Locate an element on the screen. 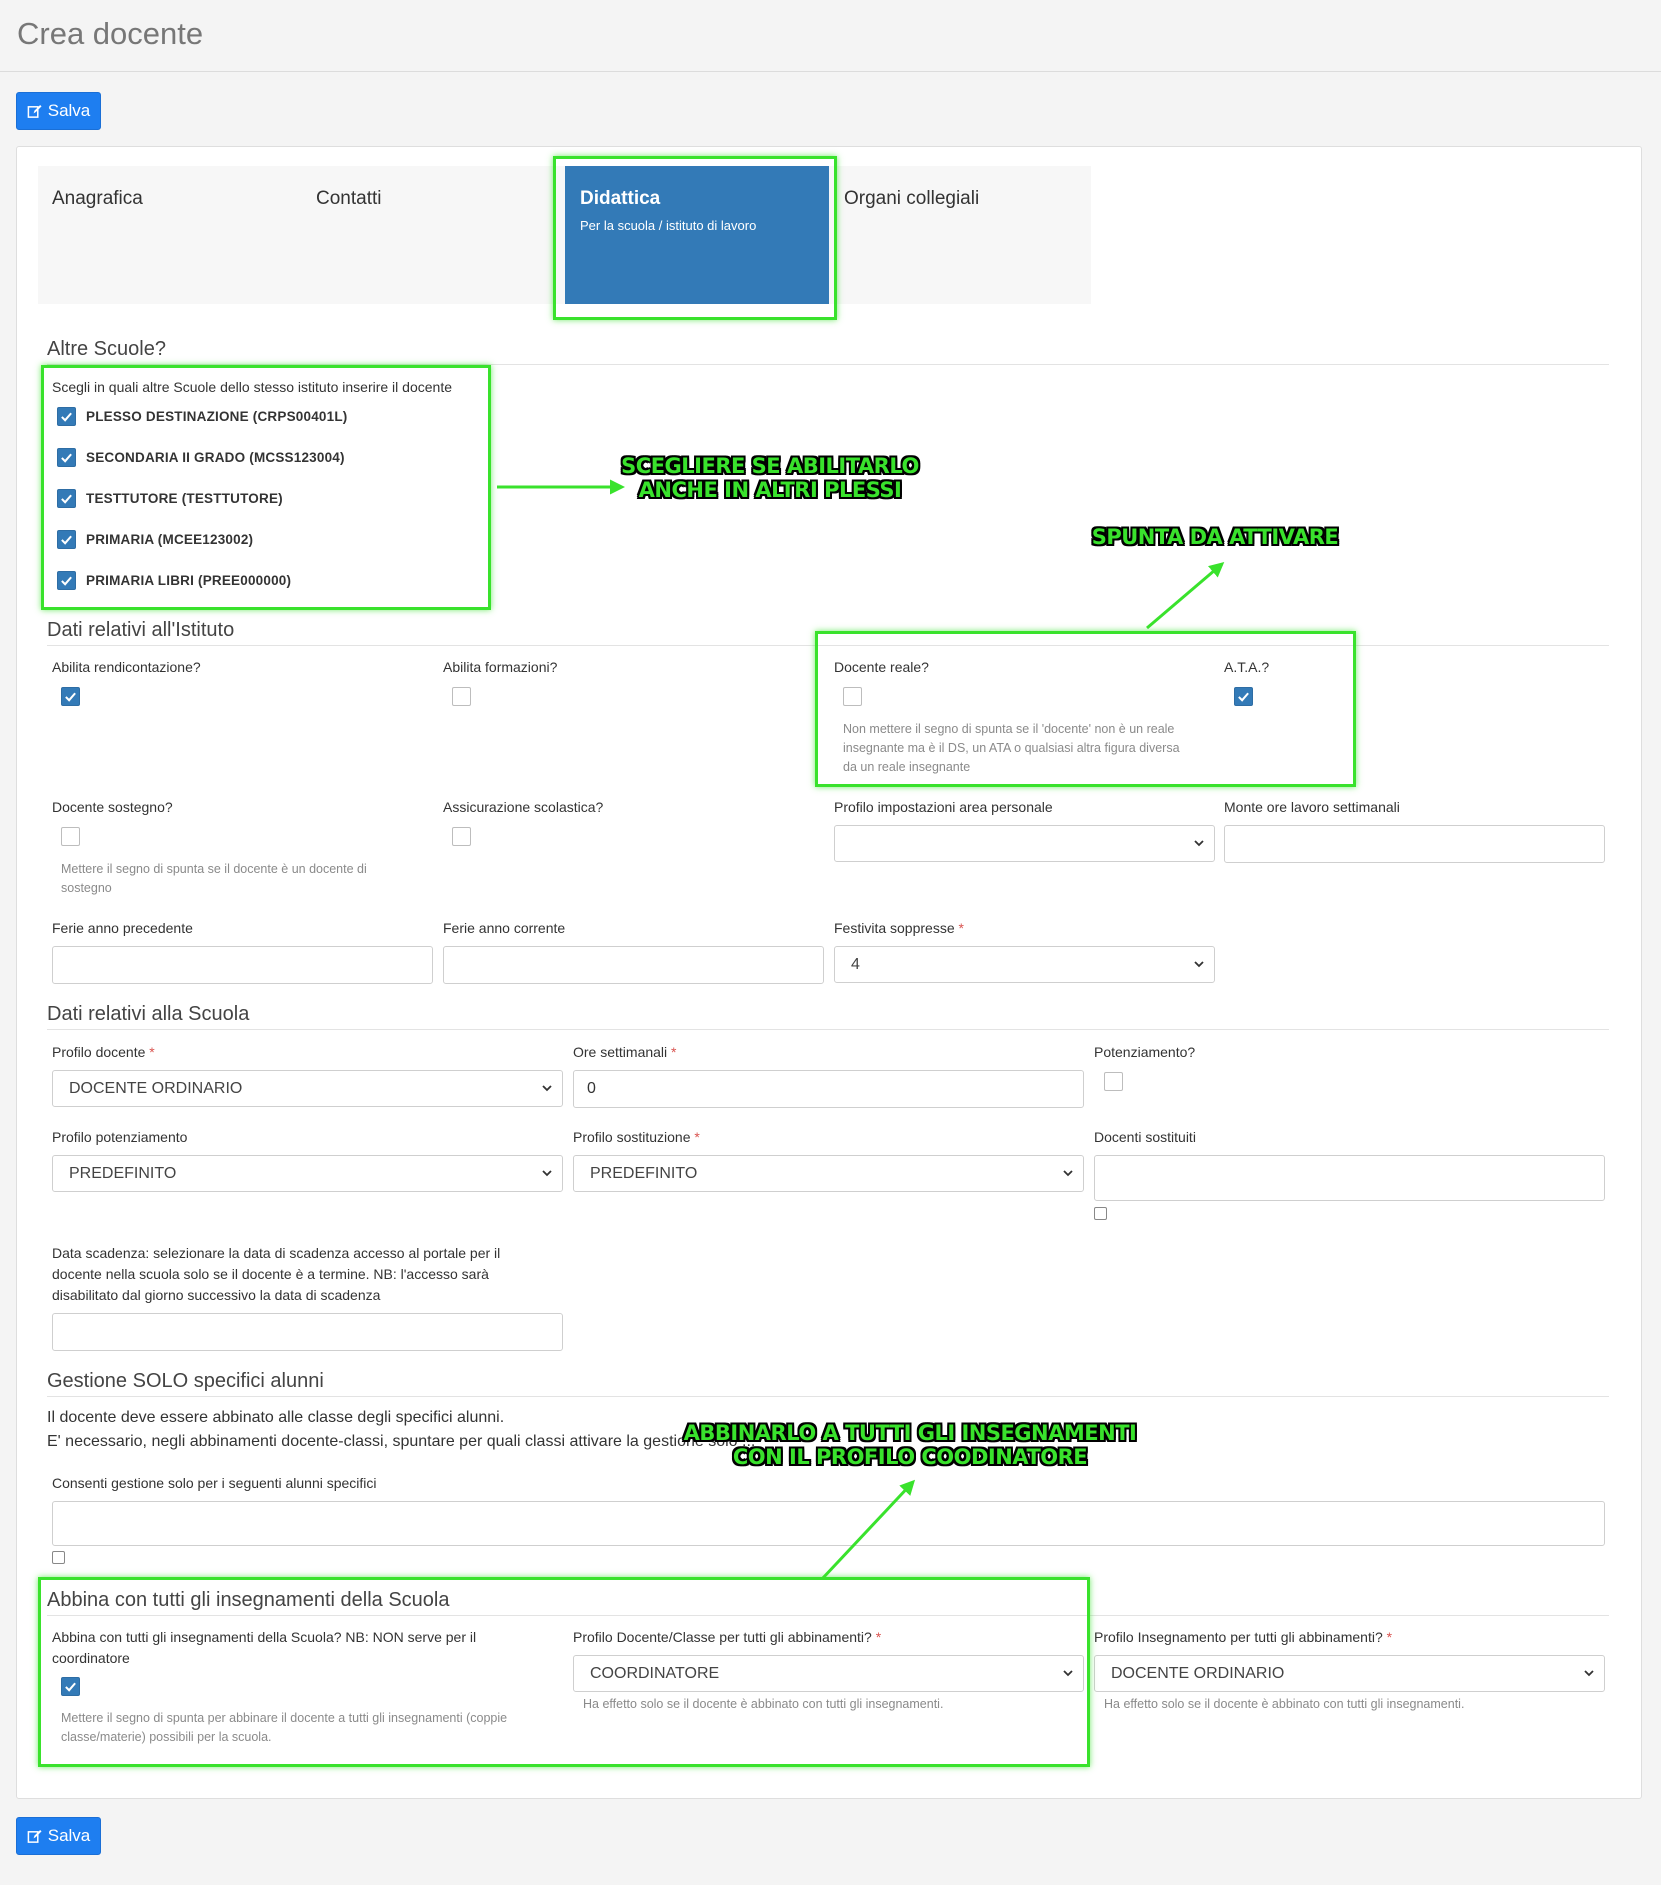  arrow-coordinatore is located at coordinates (868, 1530).